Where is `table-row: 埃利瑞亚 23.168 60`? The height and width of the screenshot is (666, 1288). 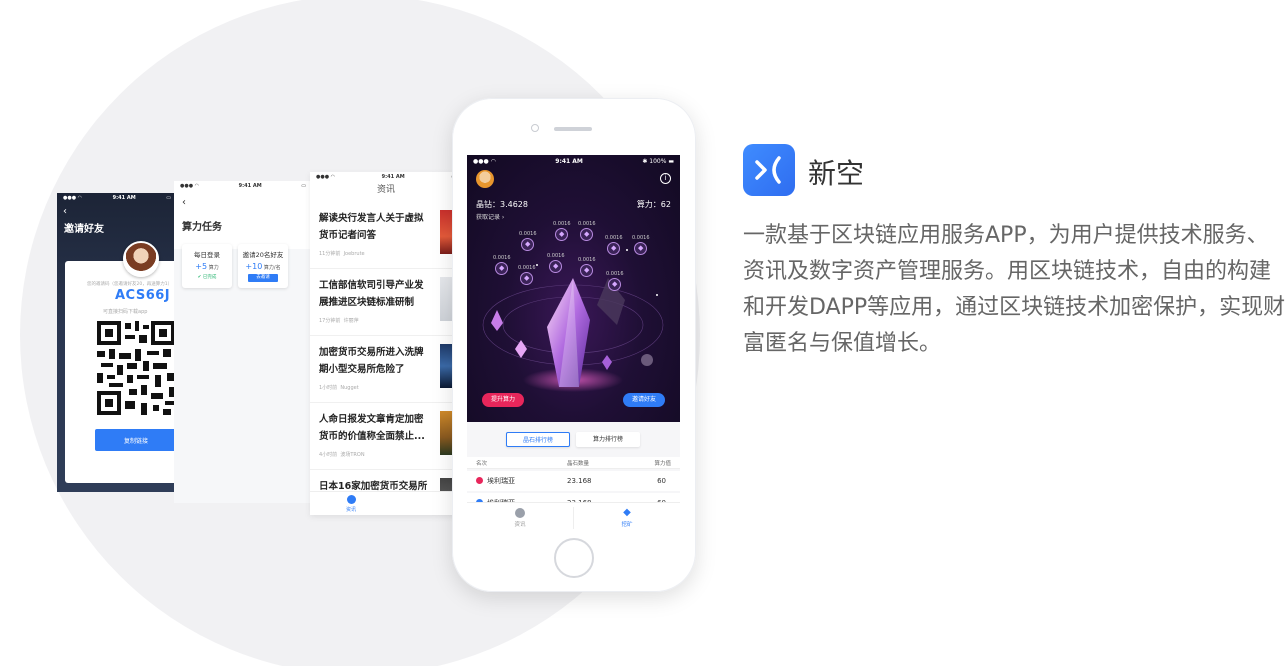 table-row: 埃利瑞亚 23.168 60 is located at coordinates (573, 481).